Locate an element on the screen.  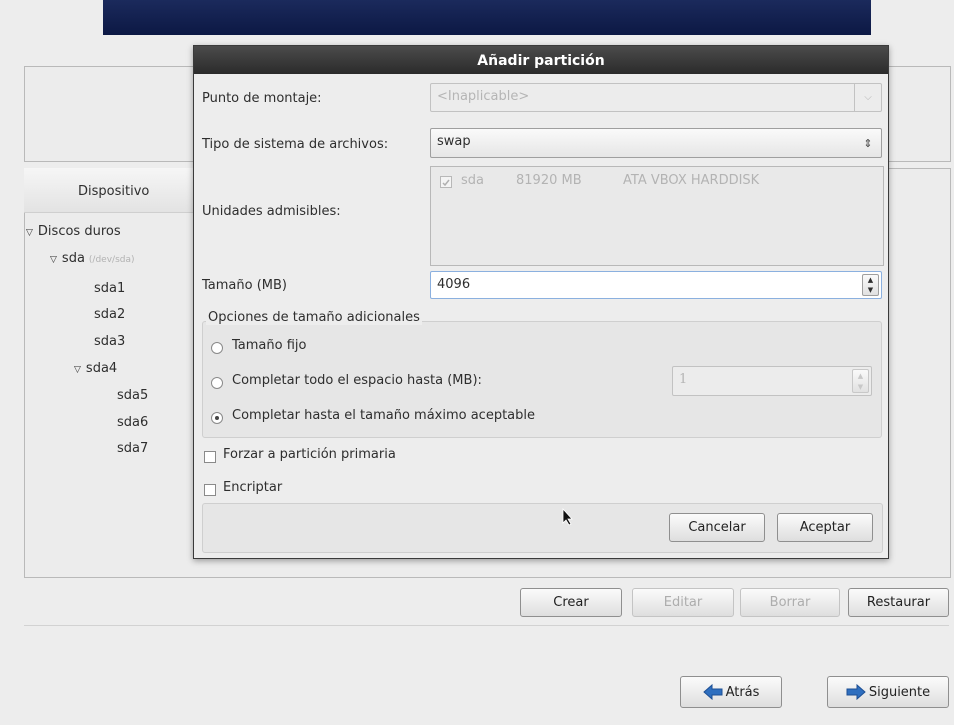
checkmark-icon is located at coordinates (446, 183).